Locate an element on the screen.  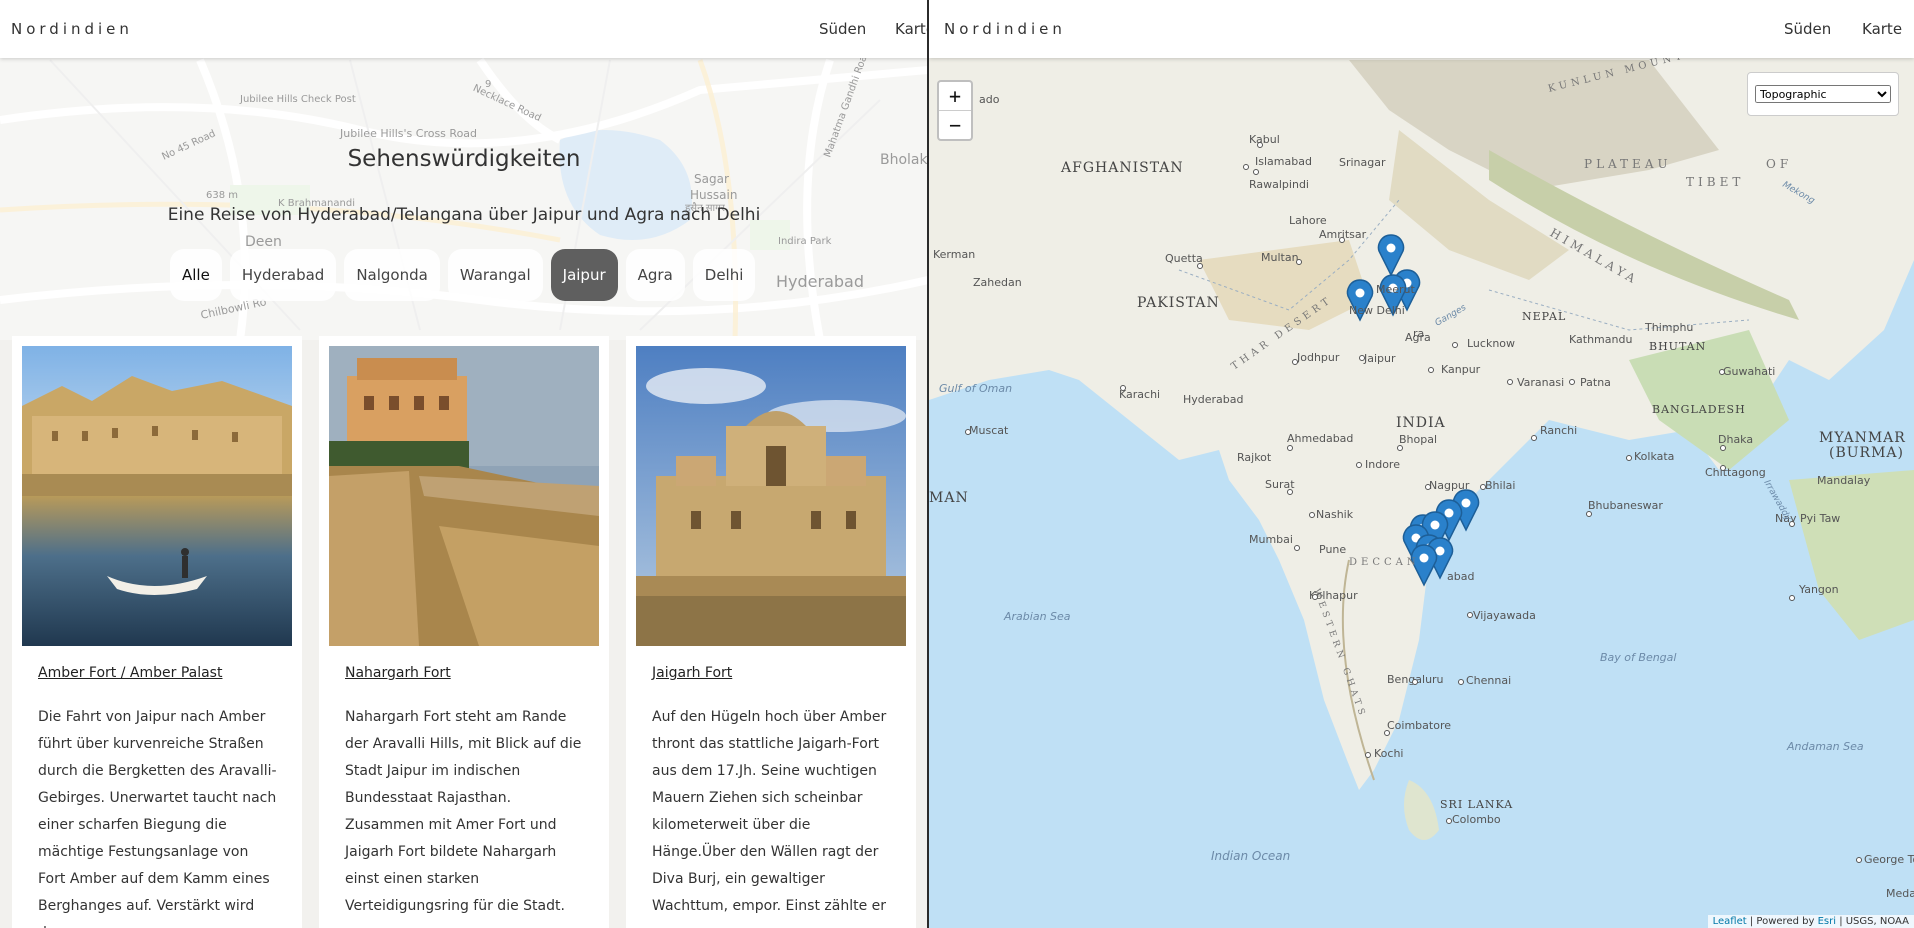
map-label: Bhubaneswar is located at coordinates (1625, 505).